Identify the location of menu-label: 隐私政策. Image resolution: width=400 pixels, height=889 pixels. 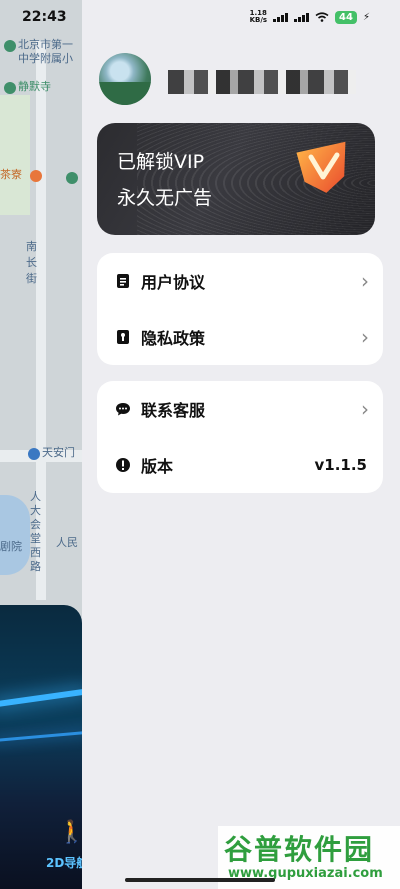
(173, 338).